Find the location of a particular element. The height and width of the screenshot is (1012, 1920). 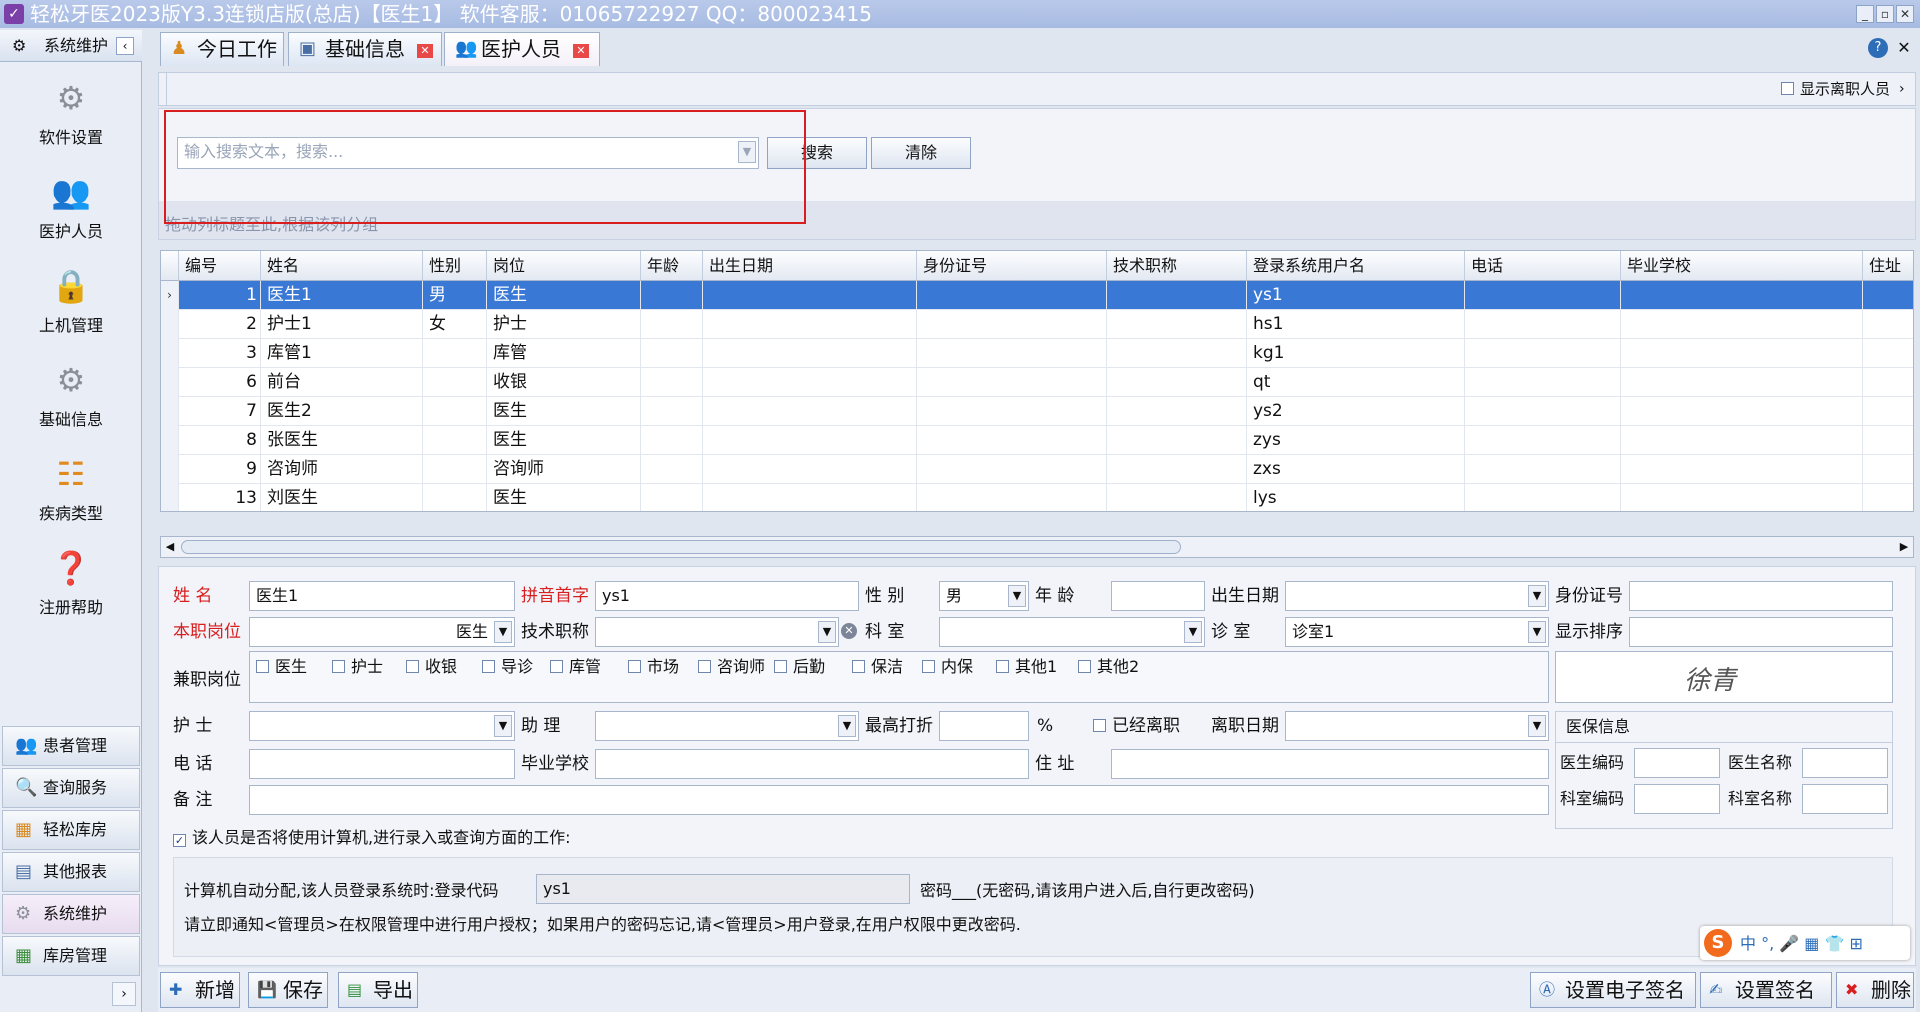

clear-icon: ✕ is located at coordinates (849, 631).